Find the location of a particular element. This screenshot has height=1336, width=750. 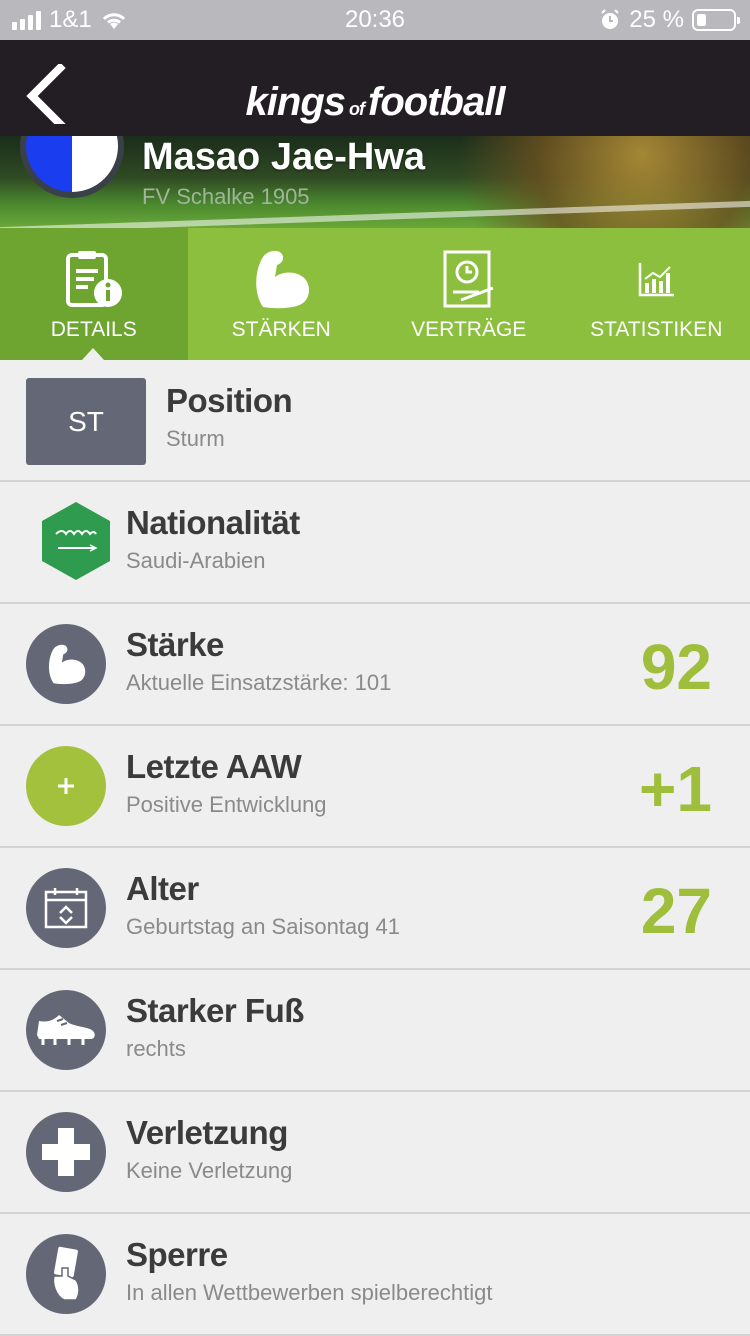

item-subtitle: Saudi-Arabien is located at coordinates (195, 561).